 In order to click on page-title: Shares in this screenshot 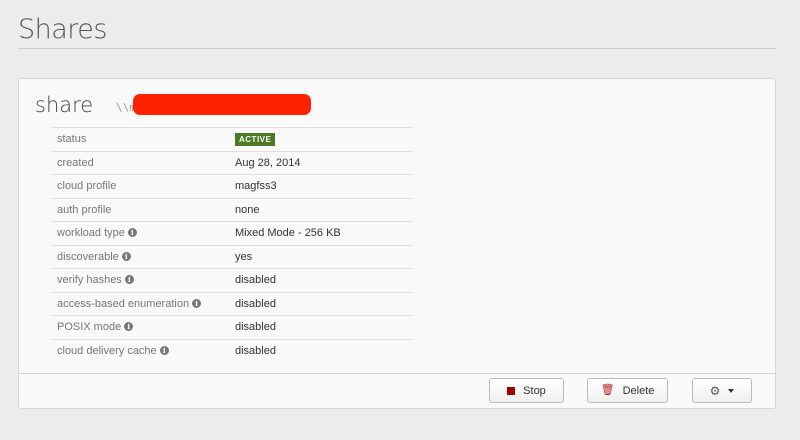, I will do `click(62, 29)`.